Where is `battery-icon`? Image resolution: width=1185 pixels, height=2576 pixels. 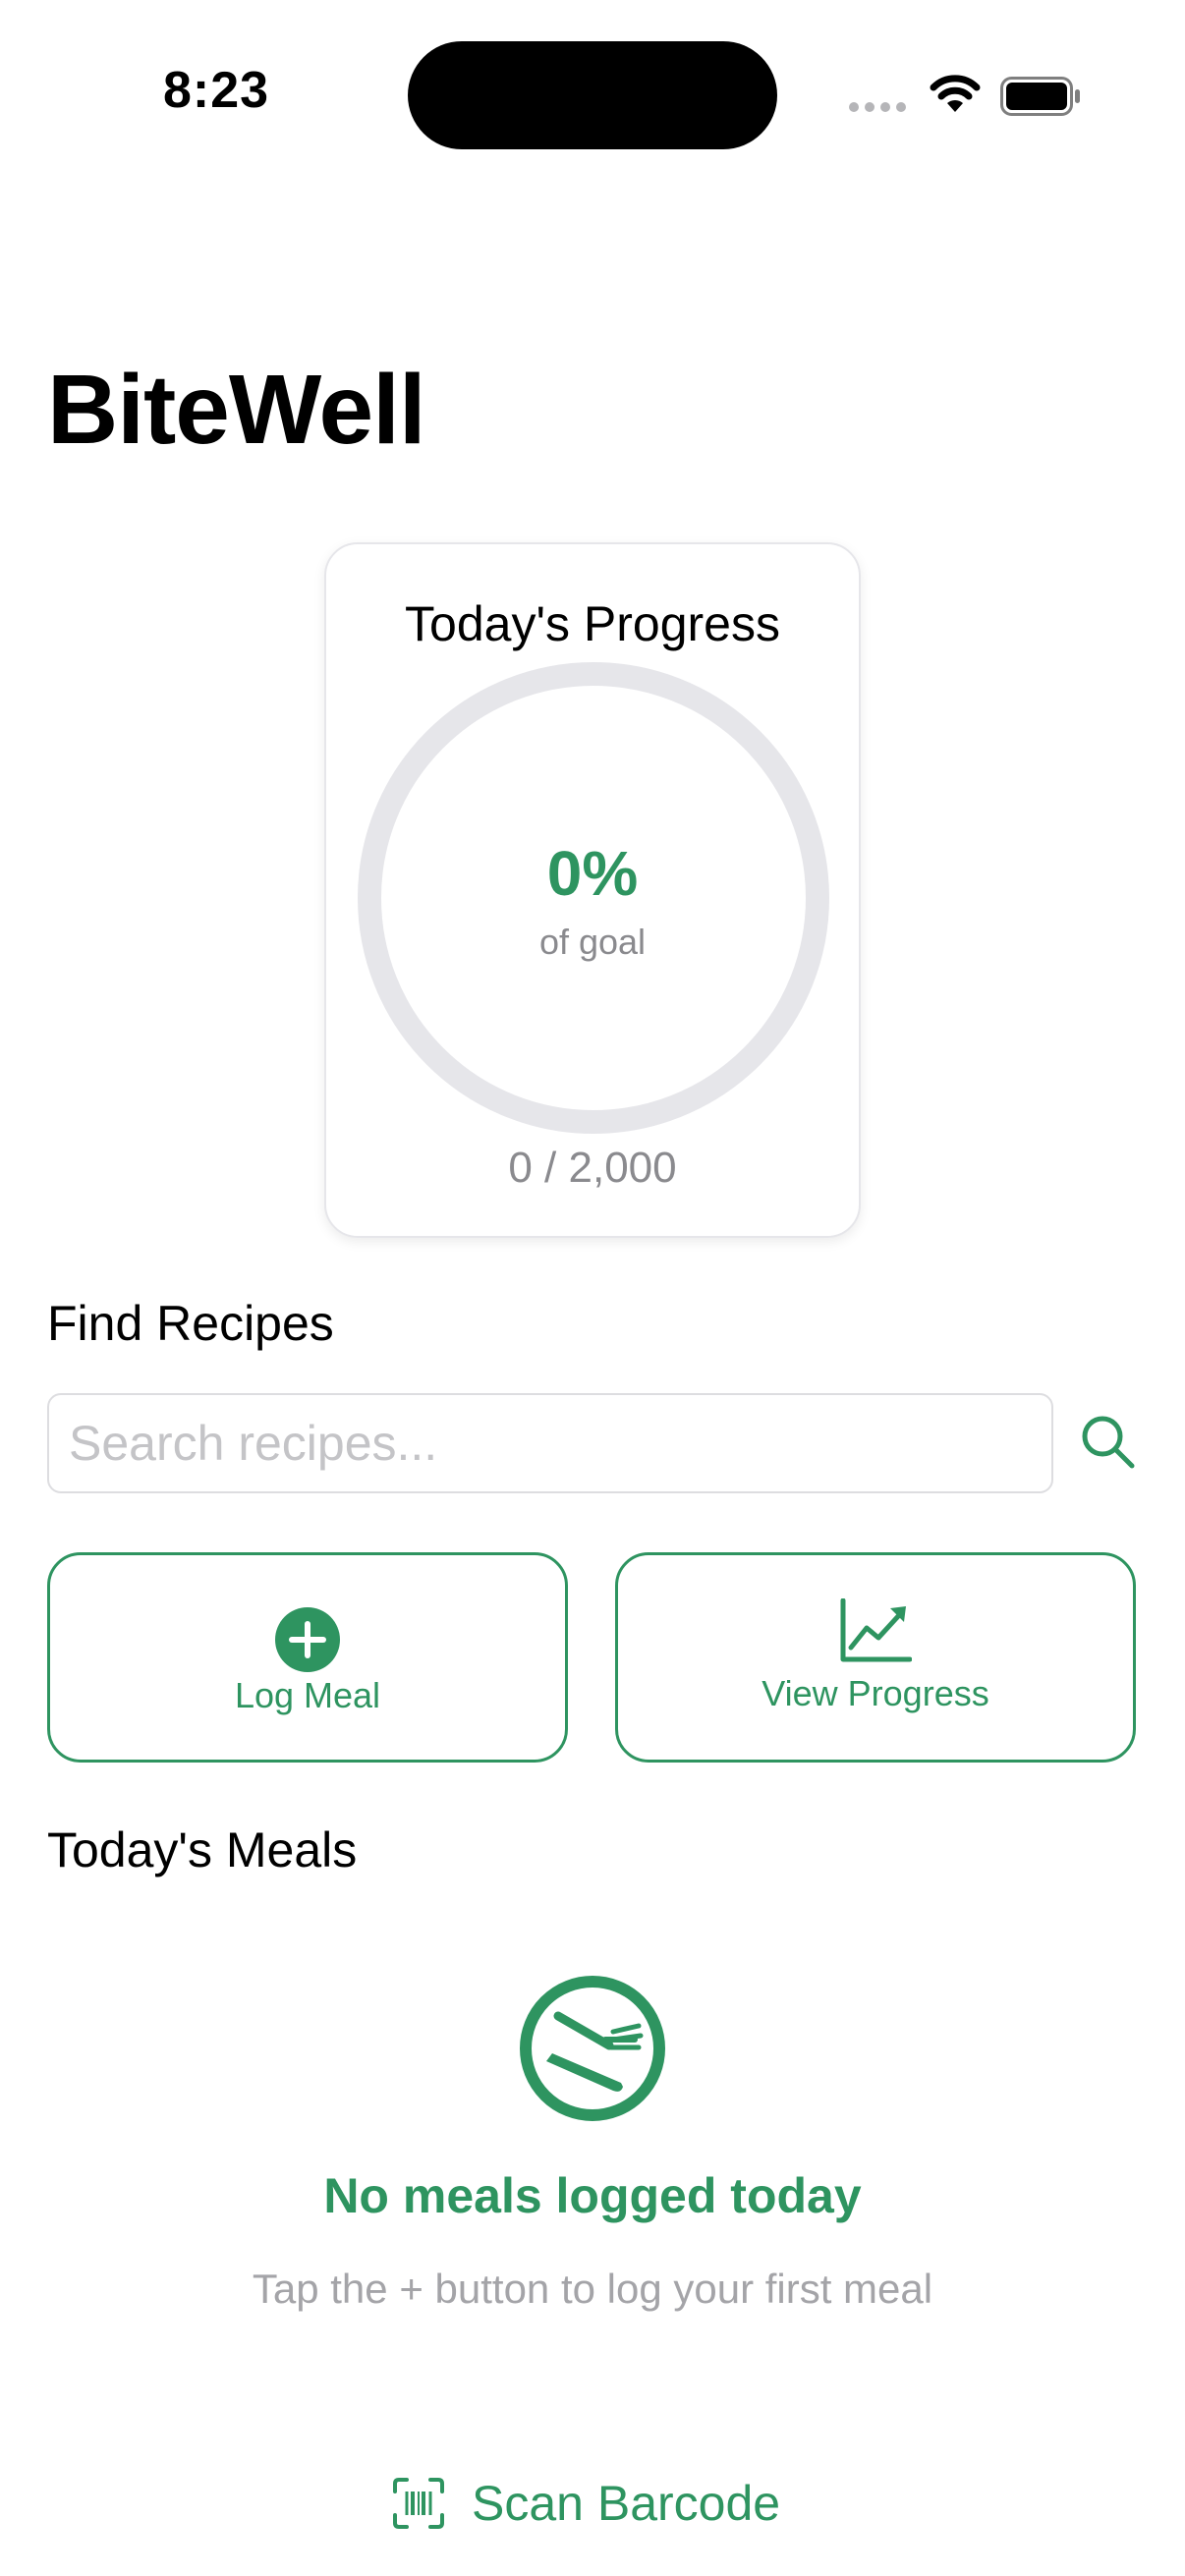 battery-icon is located at coordinates (1040, 96).